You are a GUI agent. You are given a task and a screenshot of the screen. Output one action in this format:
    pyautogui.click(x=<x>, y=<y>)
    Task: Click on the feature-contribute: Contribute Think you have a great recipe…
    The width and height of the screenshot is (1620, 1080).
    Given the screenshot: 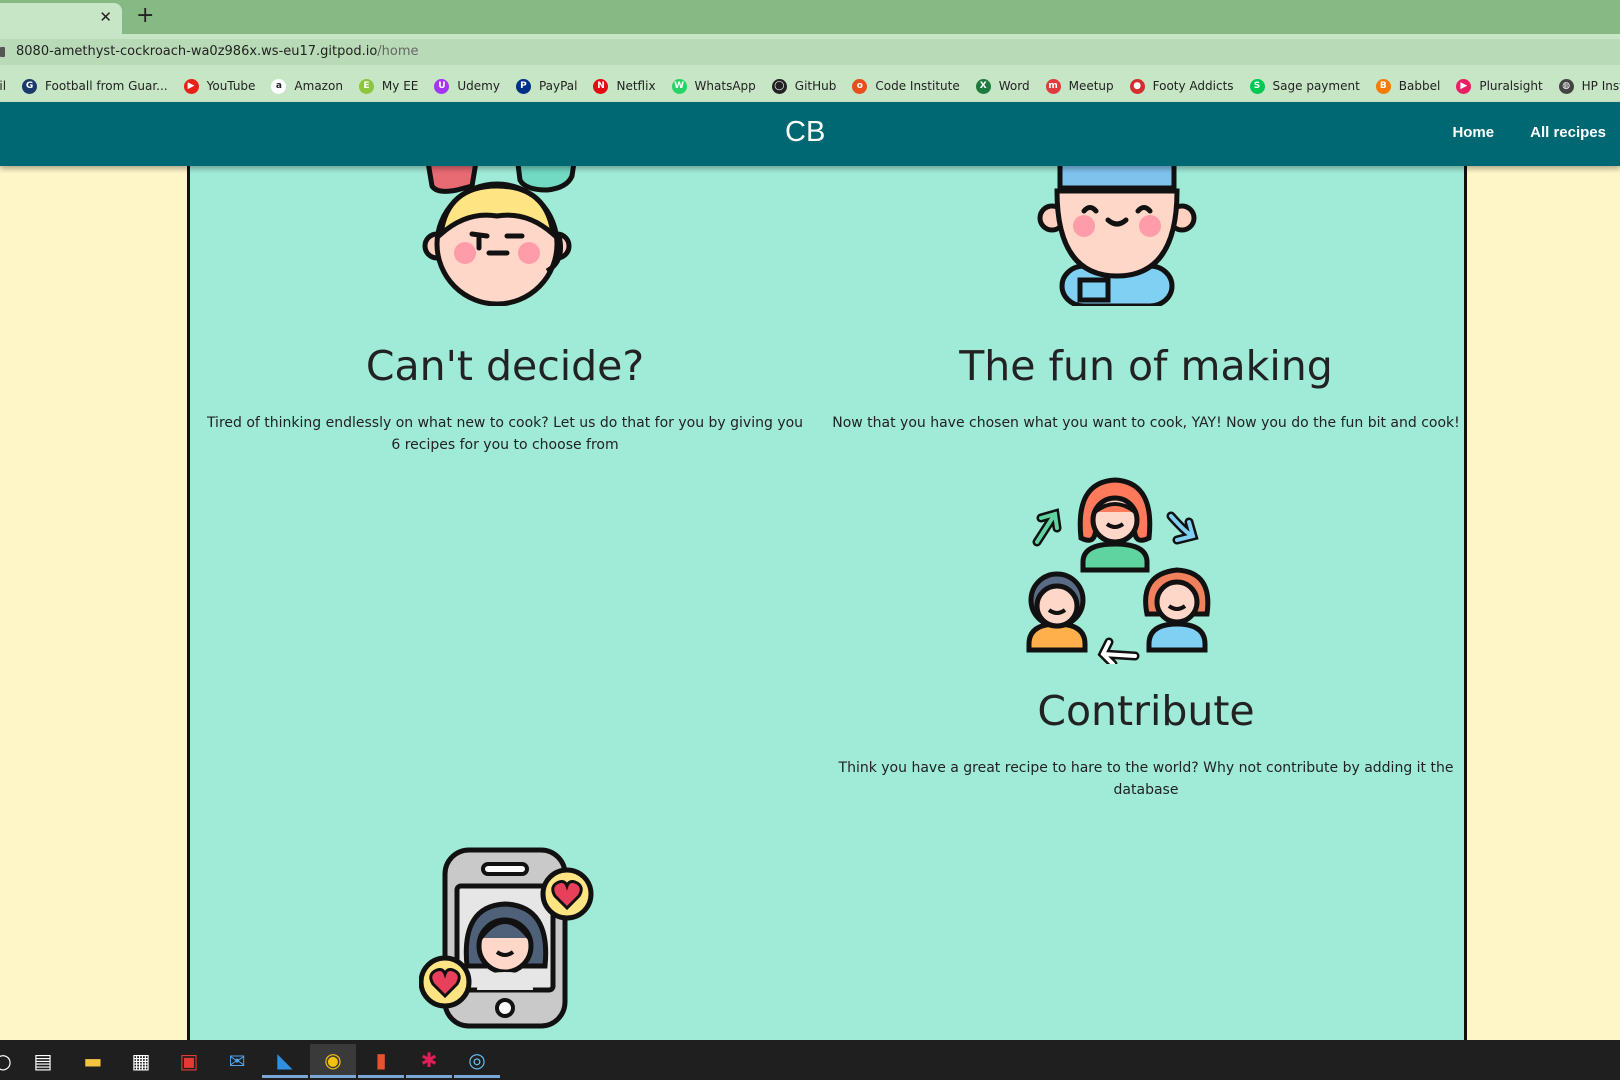 What is the action you would take?
    pyautogui.click(x=1145, y=744)
    